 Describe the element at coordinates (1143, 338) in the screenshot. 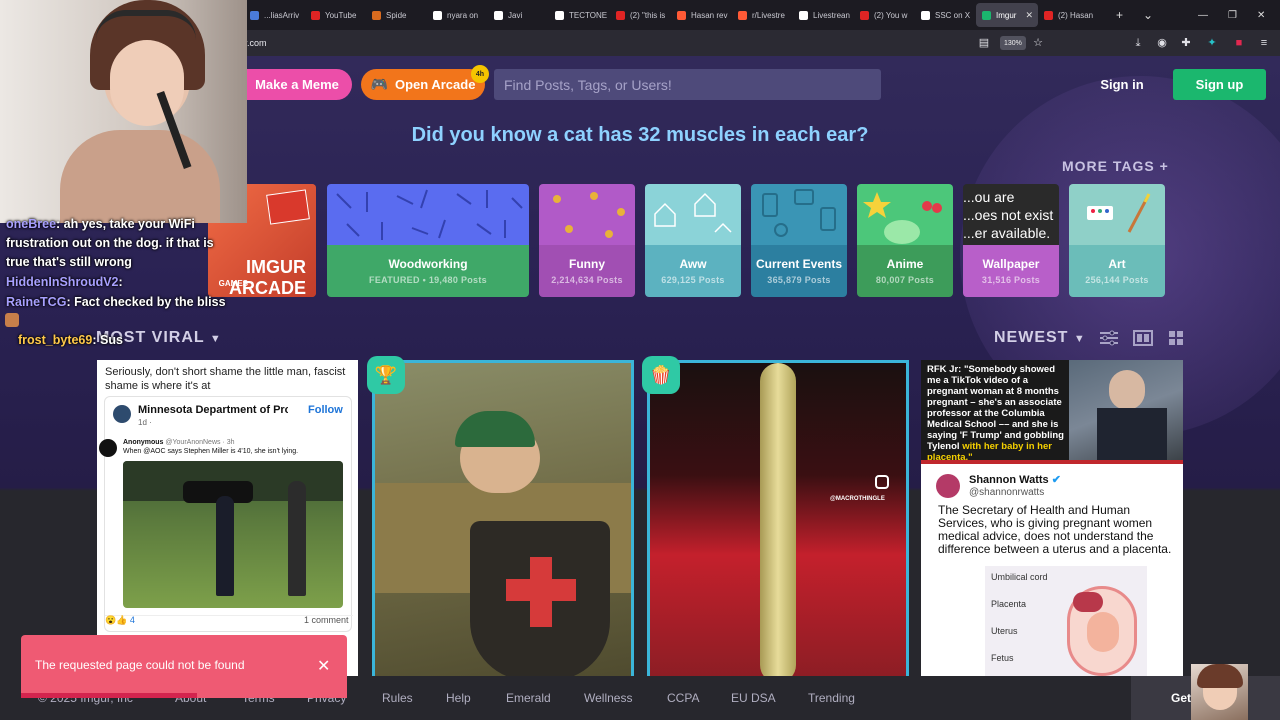

I see `list-view-icon` at that location.